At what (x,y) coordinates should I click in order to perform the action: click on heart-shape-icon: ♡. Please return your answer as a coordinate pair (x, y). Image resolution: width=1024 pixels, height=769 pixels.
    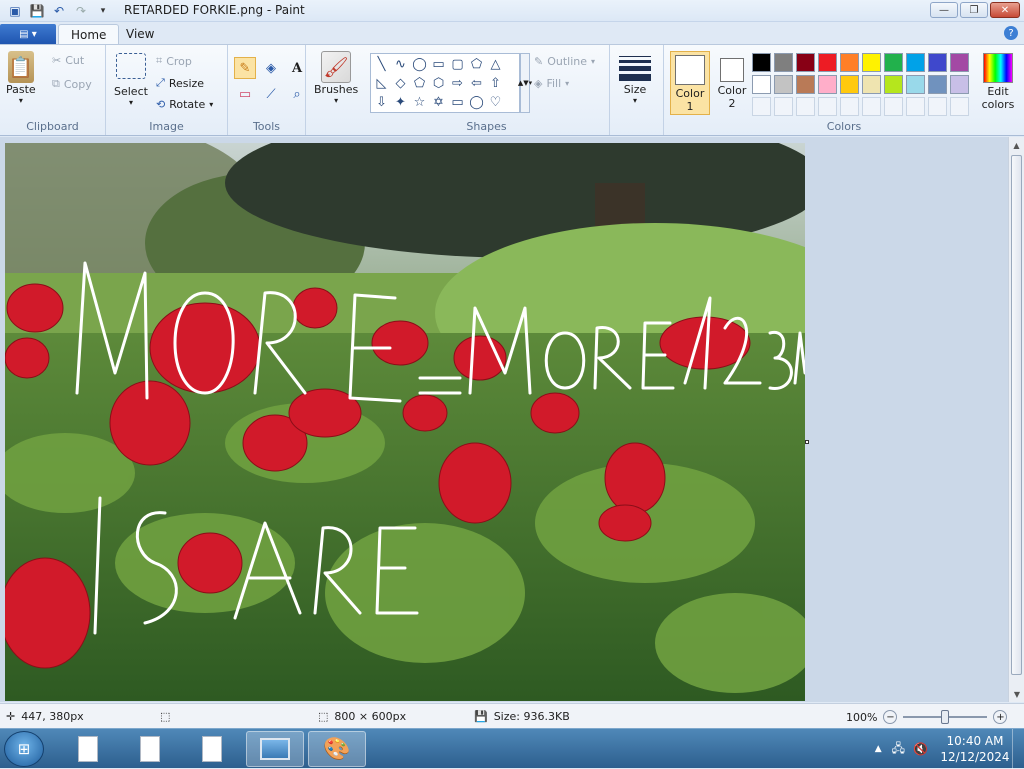
    Looking at the image, I should click on (495, 102).